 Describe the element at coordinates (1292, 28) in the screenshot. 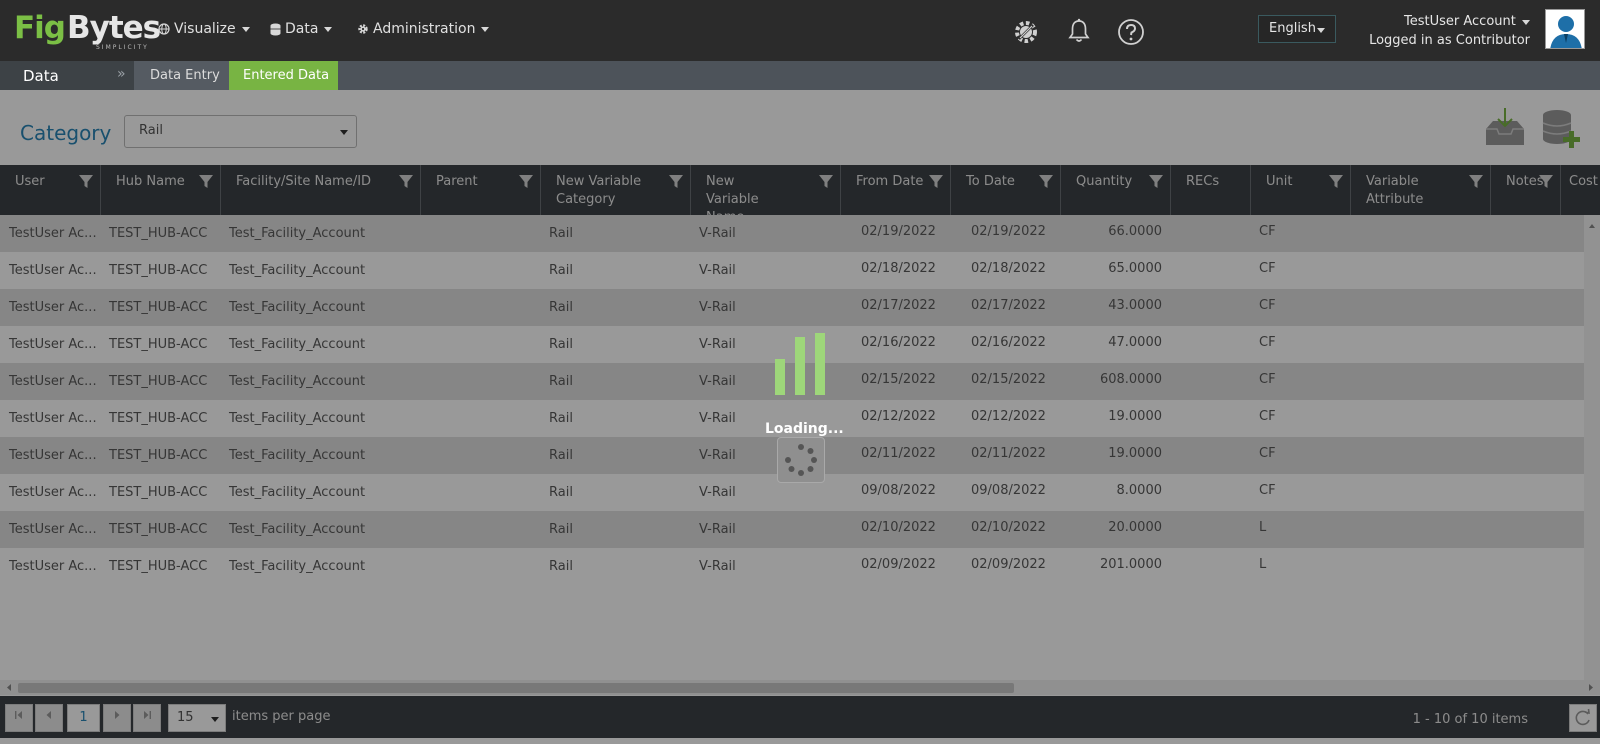

I see `language-value: English` at that location.